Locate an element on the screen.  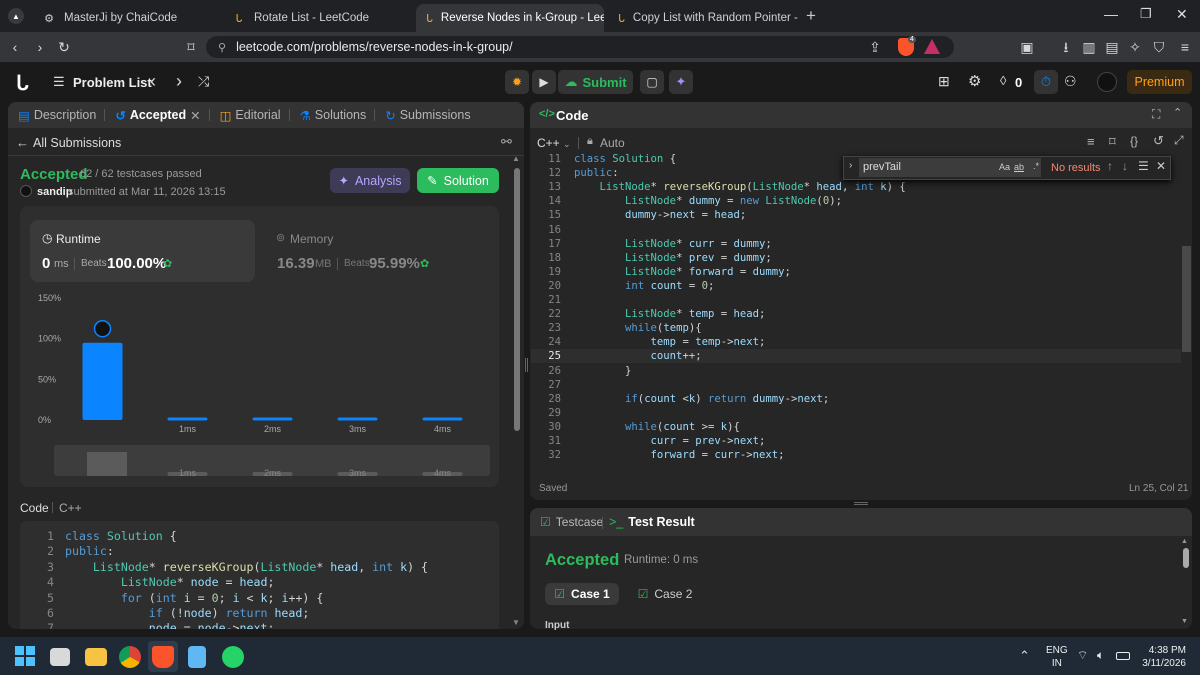
windows-start-icon is located at coordinates (25, 656).